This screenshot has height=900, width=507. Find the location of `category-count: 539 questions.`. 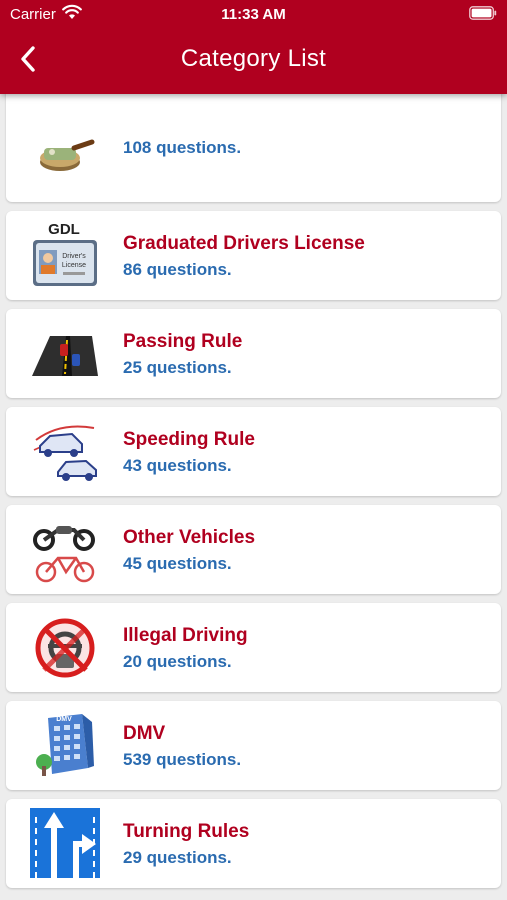

category-count: 539 questions. is located at coordinates (182, 759).